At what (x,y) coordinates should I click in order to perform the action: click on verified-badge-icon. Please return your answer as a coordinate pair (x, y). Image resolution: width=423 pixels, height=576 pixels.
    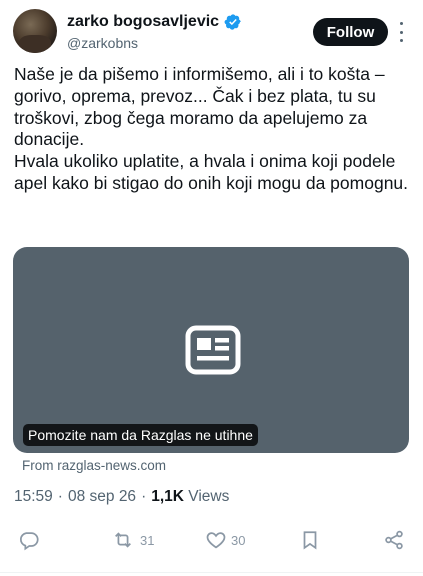
    Looking at the image, I should click on (232, 22).